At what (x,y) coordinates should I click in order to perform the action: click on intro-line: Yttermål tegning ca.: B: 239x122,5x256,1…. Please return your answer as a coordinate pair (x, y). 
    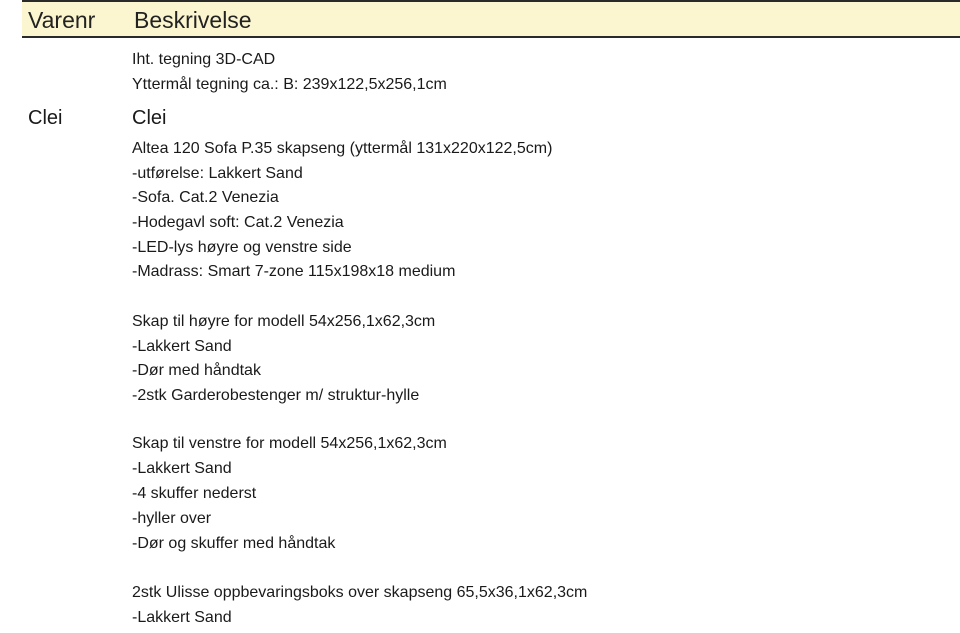
    Looking at the image, I should click on (289, 84).